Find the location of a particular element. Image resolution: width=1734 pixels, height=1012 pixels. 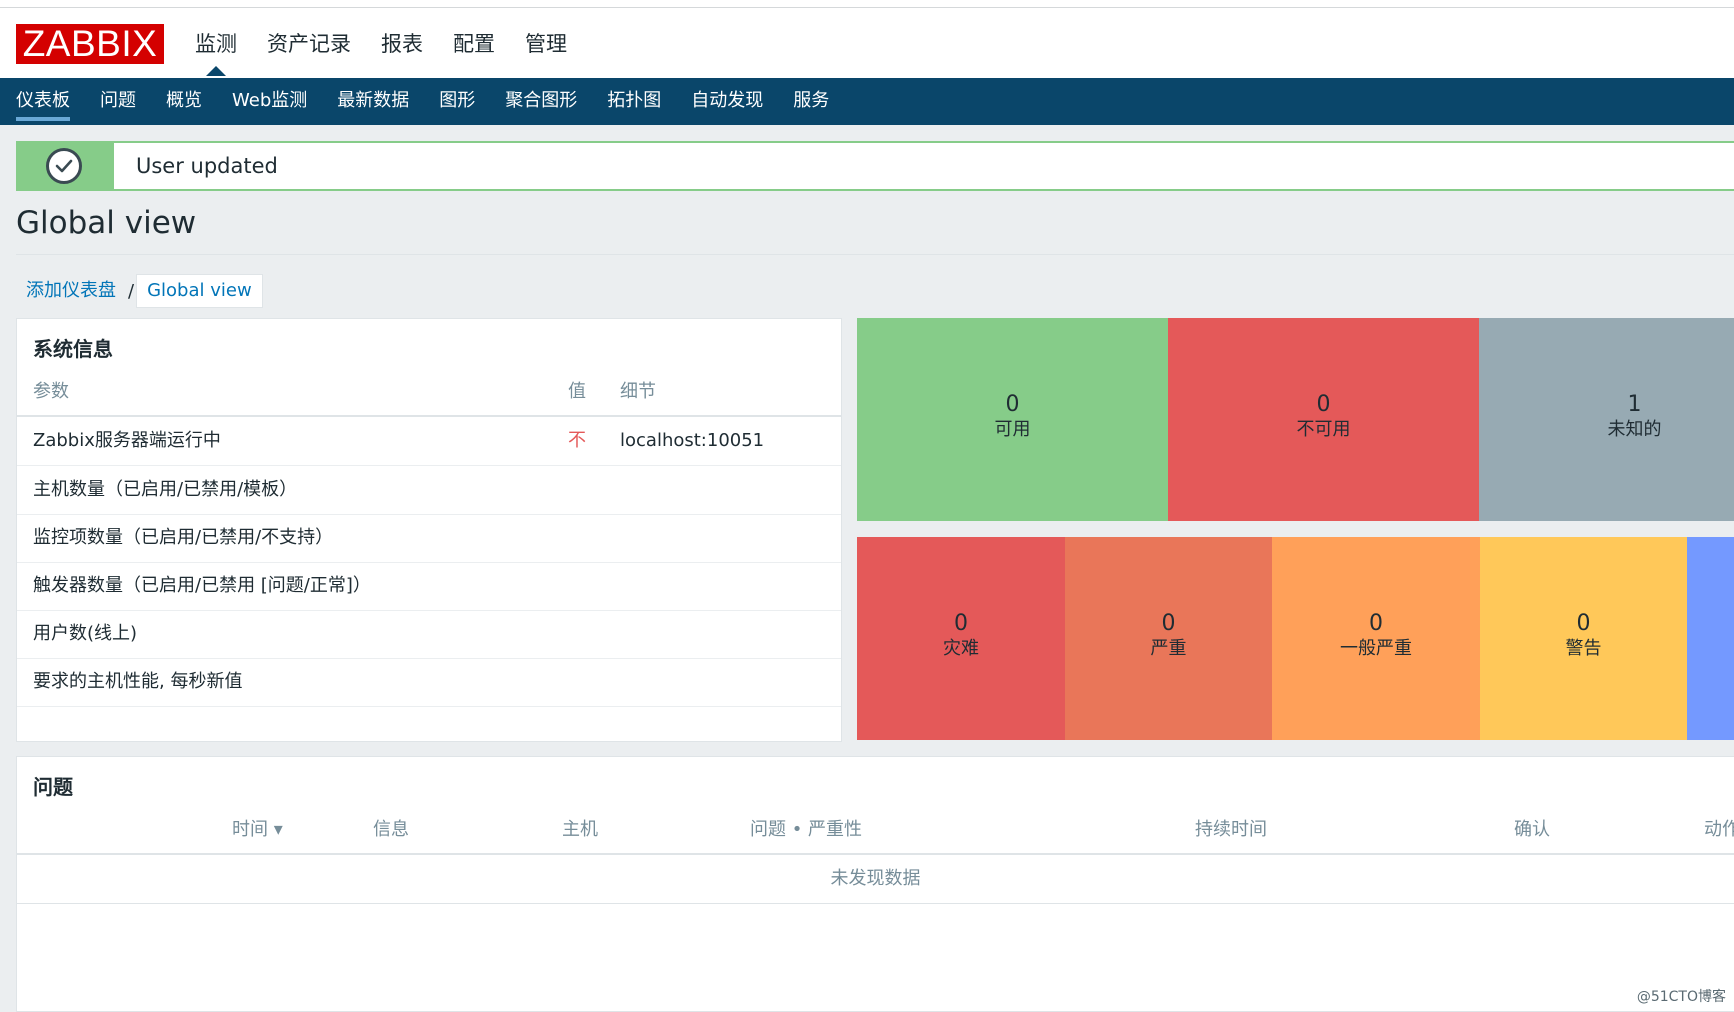

availability-count: 1 is located at coordinates (1634, 404).